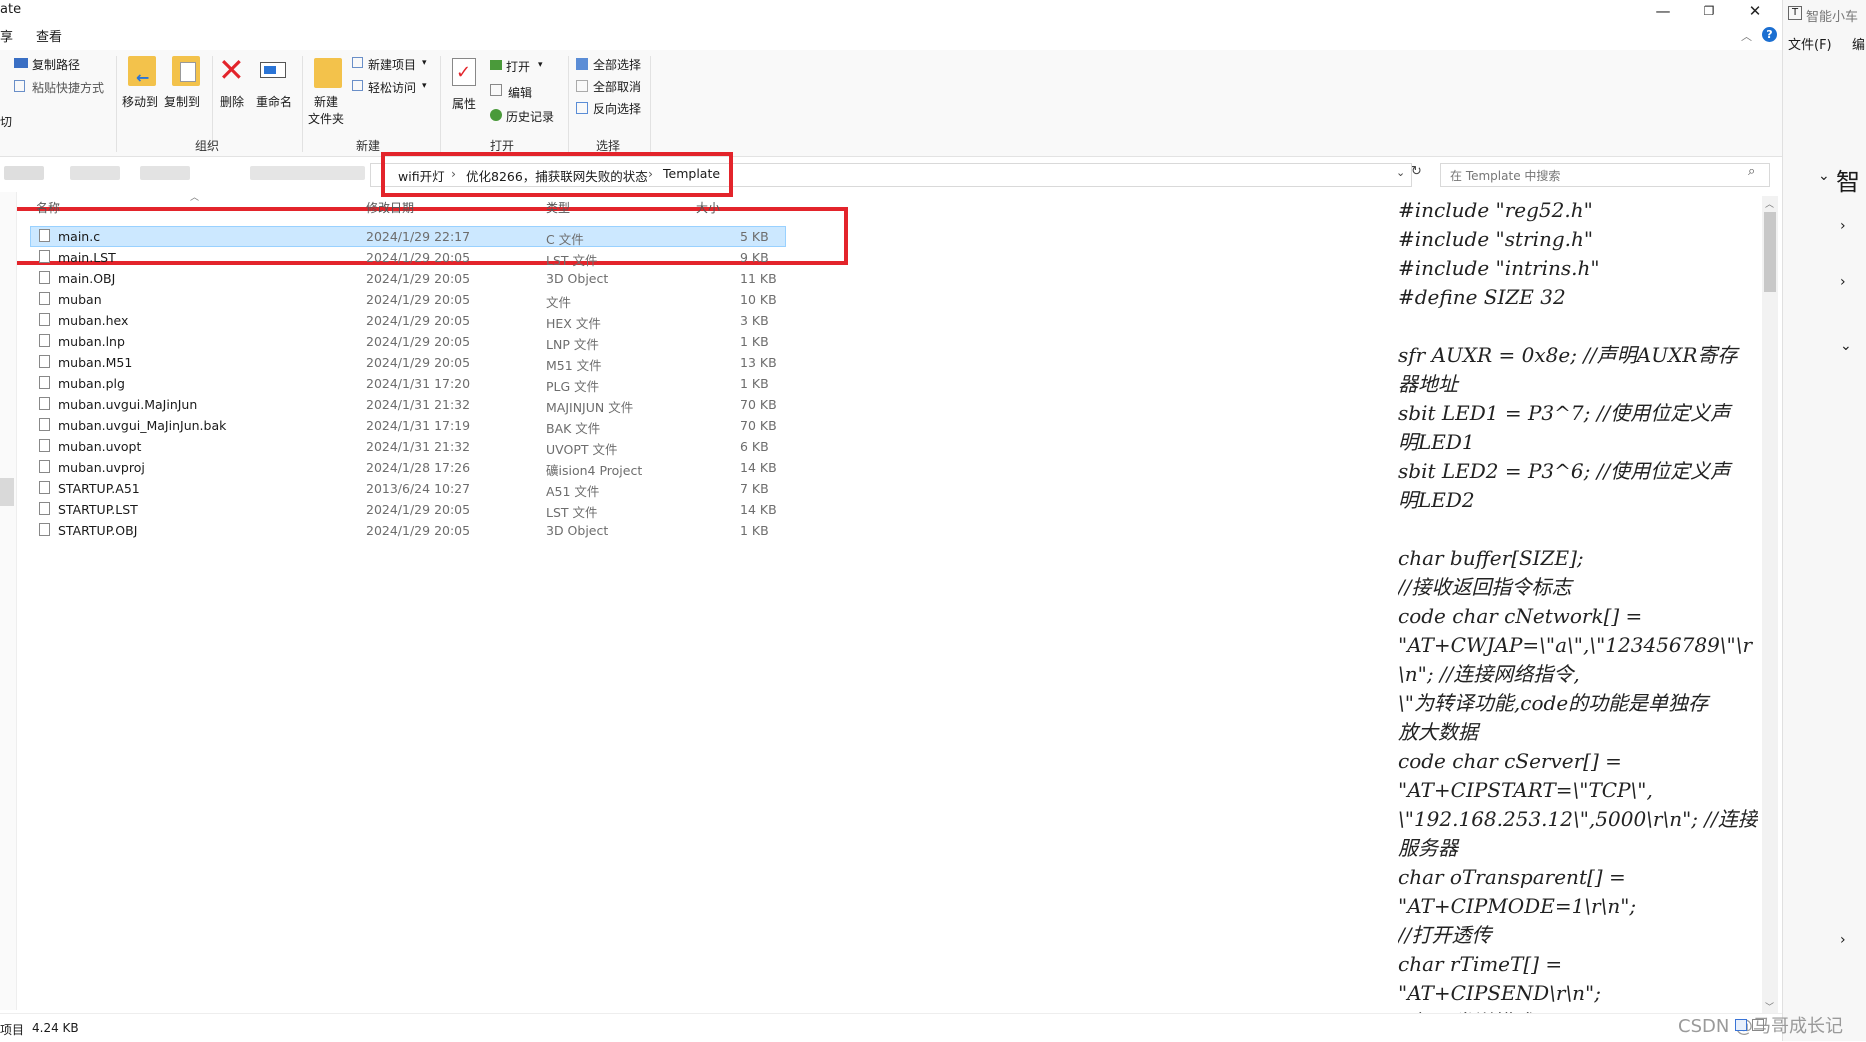 This screenshot has height=1042, width=1866. What do you see at coordinates (408, 236) in the screenshot?
I see `file-row: main.c 2024/1/29 22:17 C 文件 5 KB` at bounding box center [408, 236].